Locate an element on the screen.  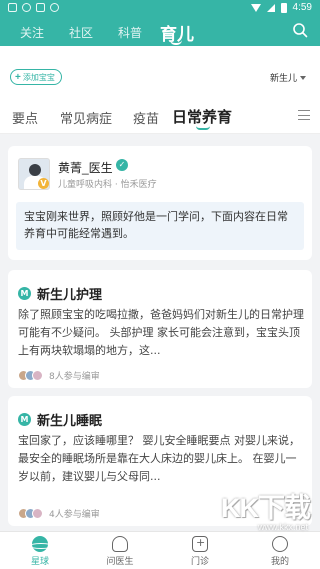
planet-icon is located at coordinates (41, 544).